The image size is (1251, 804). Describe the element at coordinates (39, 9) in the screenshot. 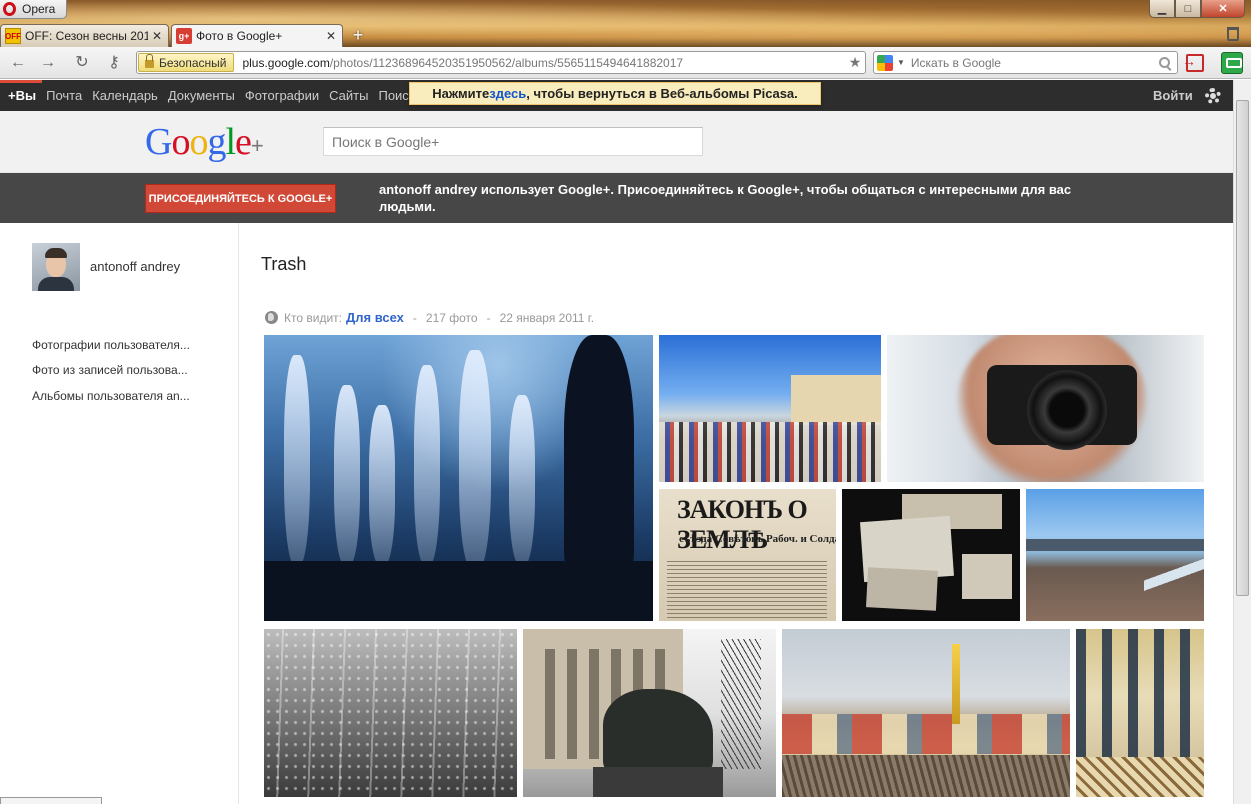

I see `opera-menu-label: Opera` at that location.